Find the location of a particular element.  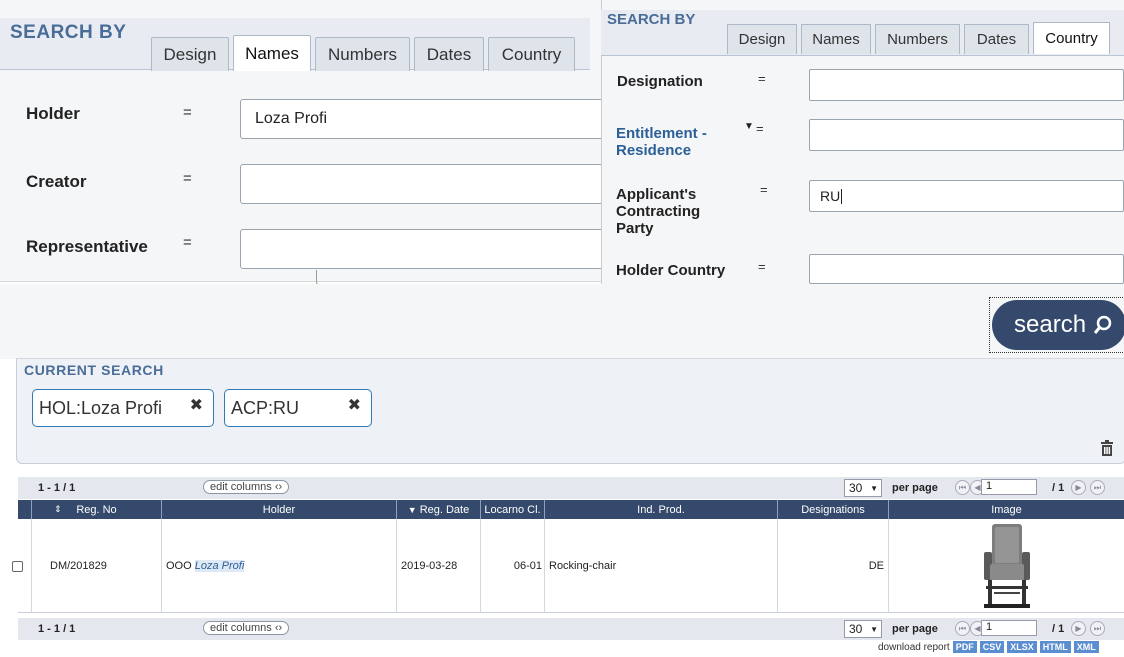

holder-label: Holder is located at coordinates (53, 113).